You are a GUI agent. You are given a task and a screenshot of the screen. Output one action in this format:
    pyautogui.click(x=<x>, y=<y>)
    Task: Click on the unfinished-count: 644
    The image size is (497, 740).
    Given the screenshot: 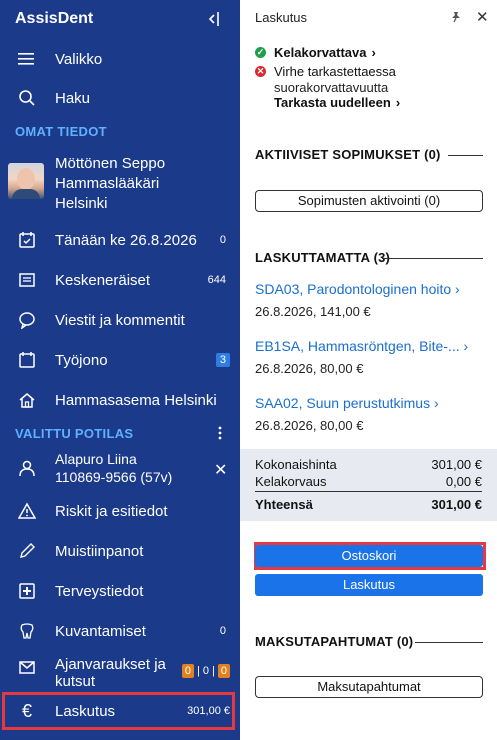 What is the action you would take?
    pyautogui.click(x=216, y=280)
    